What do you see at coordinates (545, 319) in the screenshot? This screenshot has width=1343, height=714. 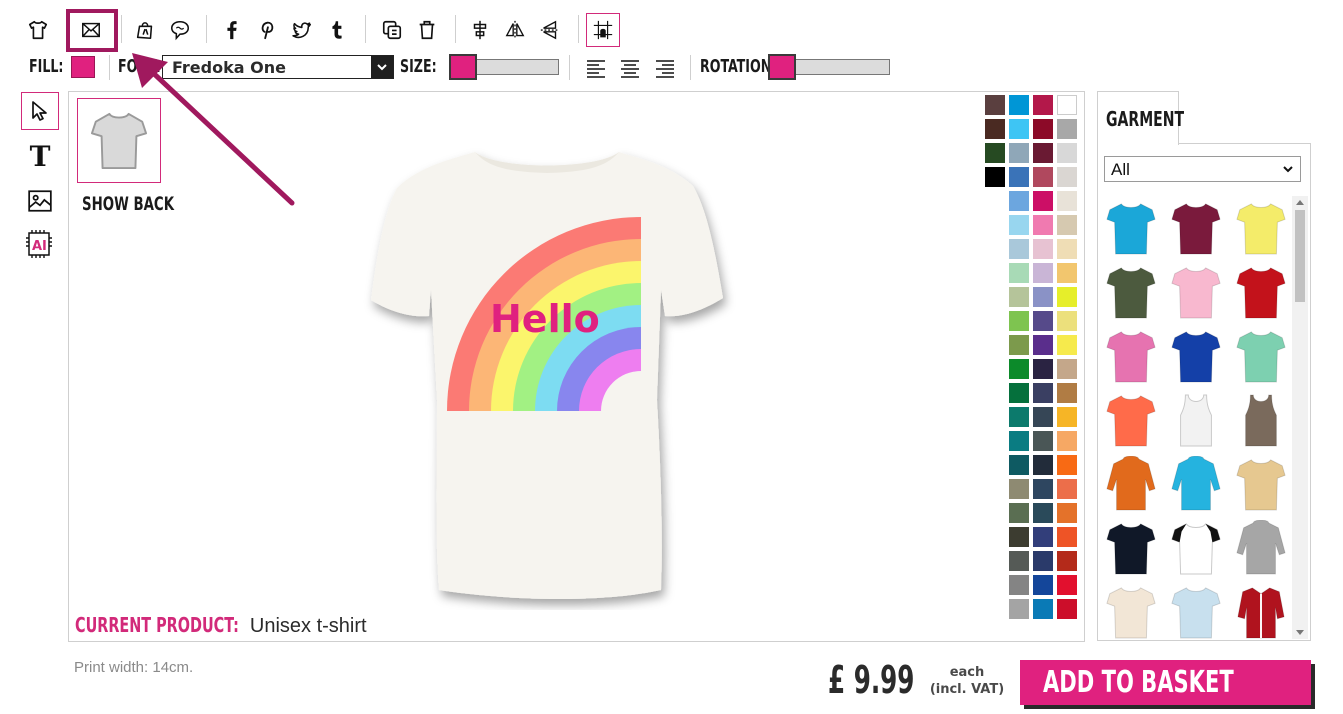 I see `design-text-hello: Hello` at bounding box center [545, 319].